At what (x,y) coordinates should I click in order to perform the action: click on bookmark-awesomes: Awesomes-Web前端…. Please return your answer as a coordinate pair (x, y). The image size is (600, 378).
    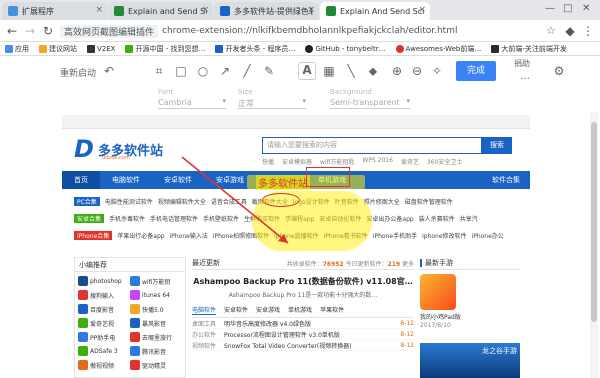
    Looking at the image, I should click on (439, 49).